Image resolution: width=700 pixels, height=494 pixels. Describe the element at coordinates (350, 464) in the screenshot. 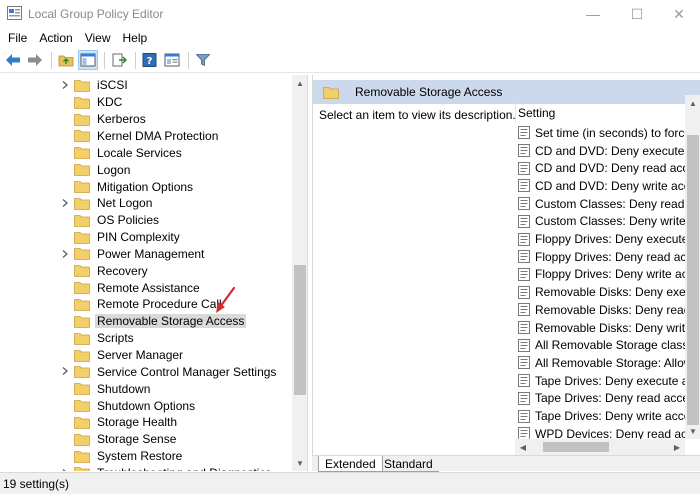

I see `tab-extended: Extended` at that location.